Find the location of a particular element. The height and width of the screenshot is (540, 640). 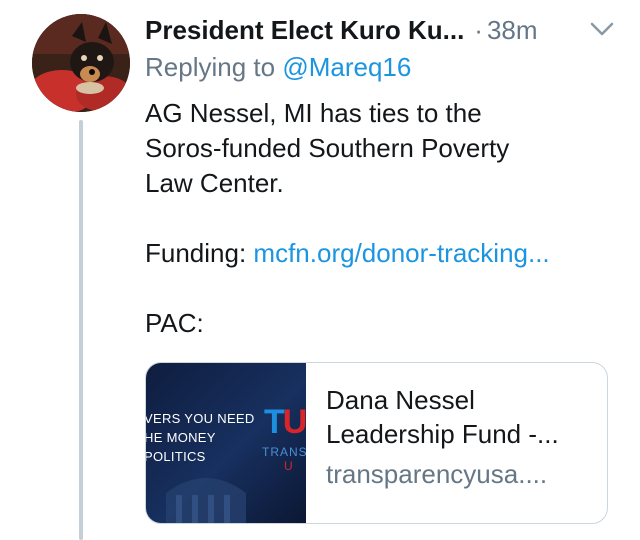

reply-prefix: Replying to is located at coordinates (210, 67).